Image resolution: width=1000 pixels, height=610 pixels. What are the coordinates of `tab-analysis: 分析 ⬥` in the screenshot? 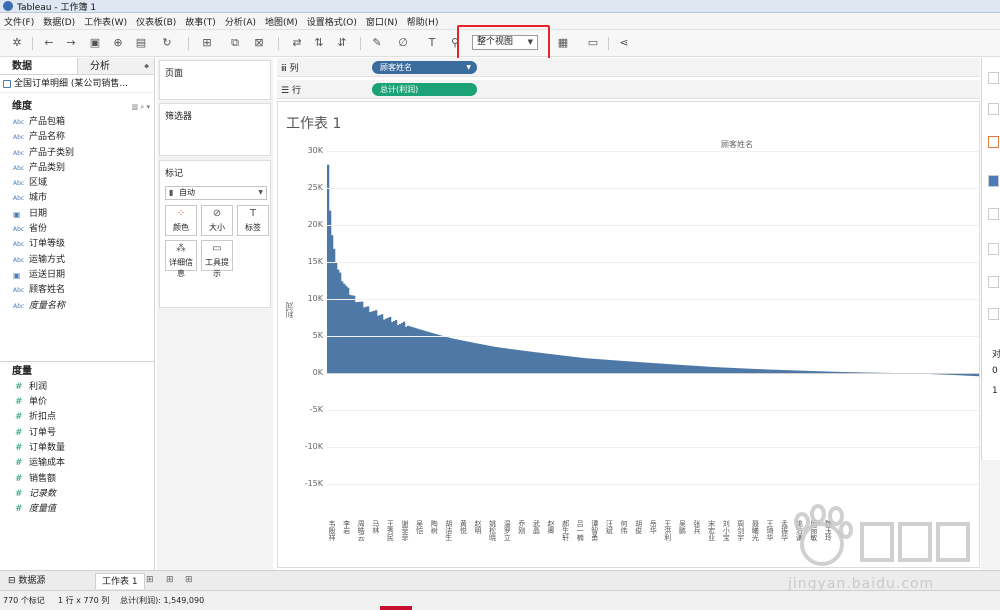 It's located at (115, 66).